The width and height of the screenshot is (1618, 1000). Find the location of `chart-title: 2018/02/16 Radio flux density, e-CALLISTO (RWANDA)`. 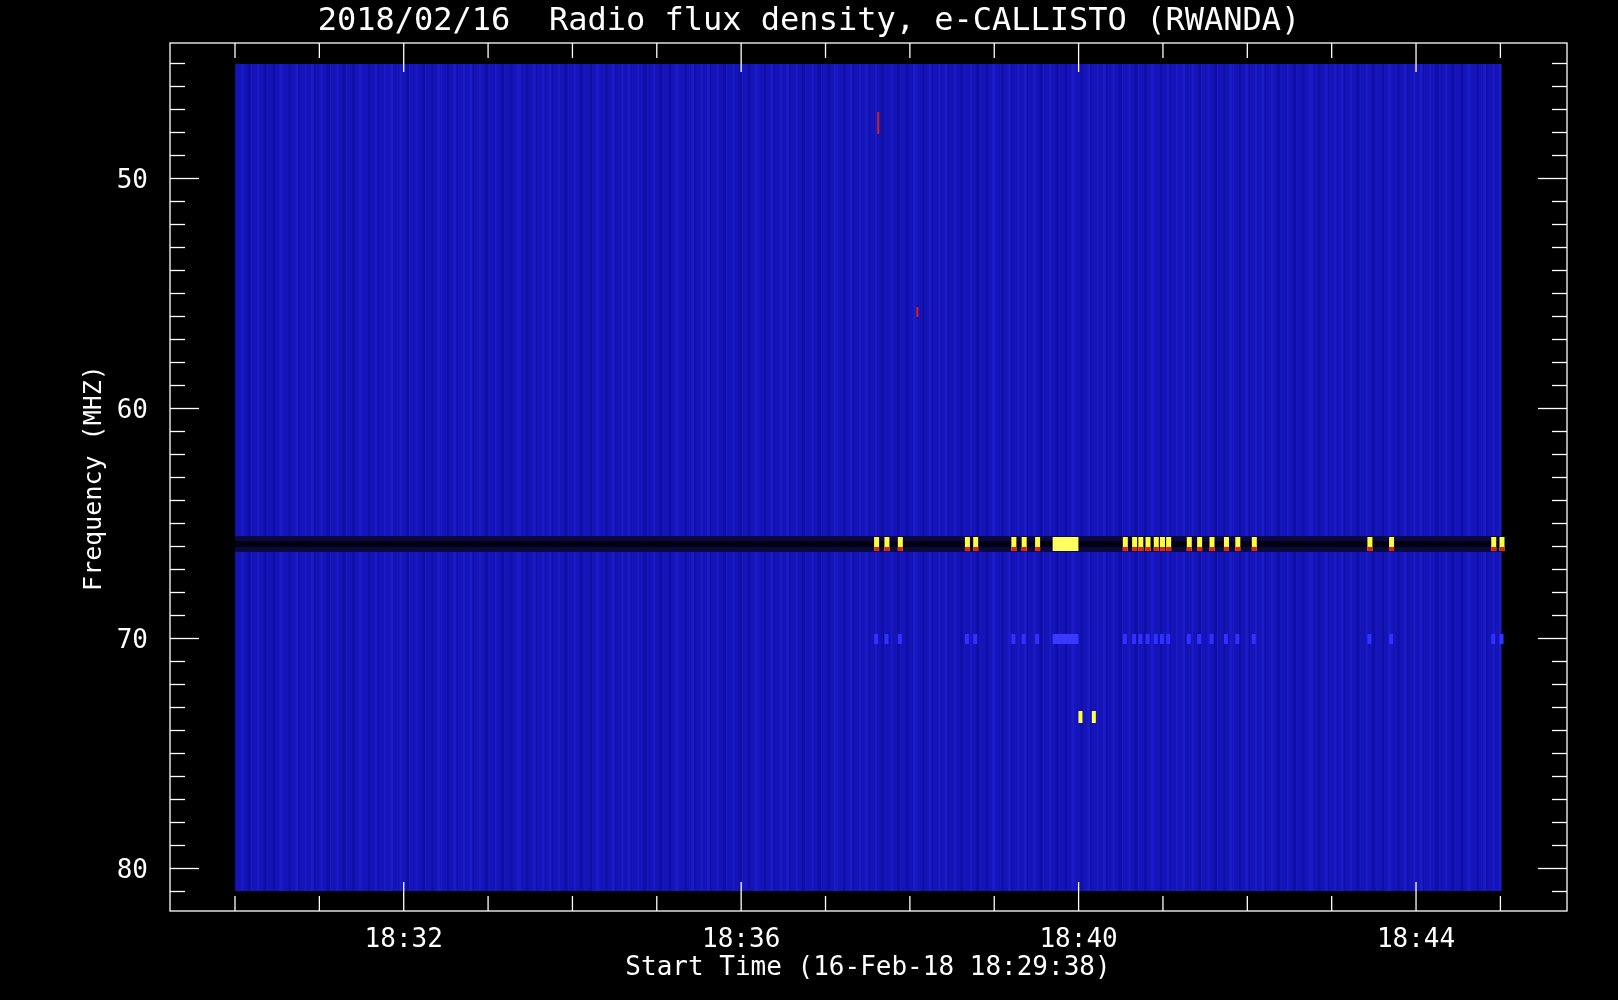

chart-title: 2018/02/16 Radio flux density, e-CALLISTO (RWANDA) is located at coordinates (809, 19).